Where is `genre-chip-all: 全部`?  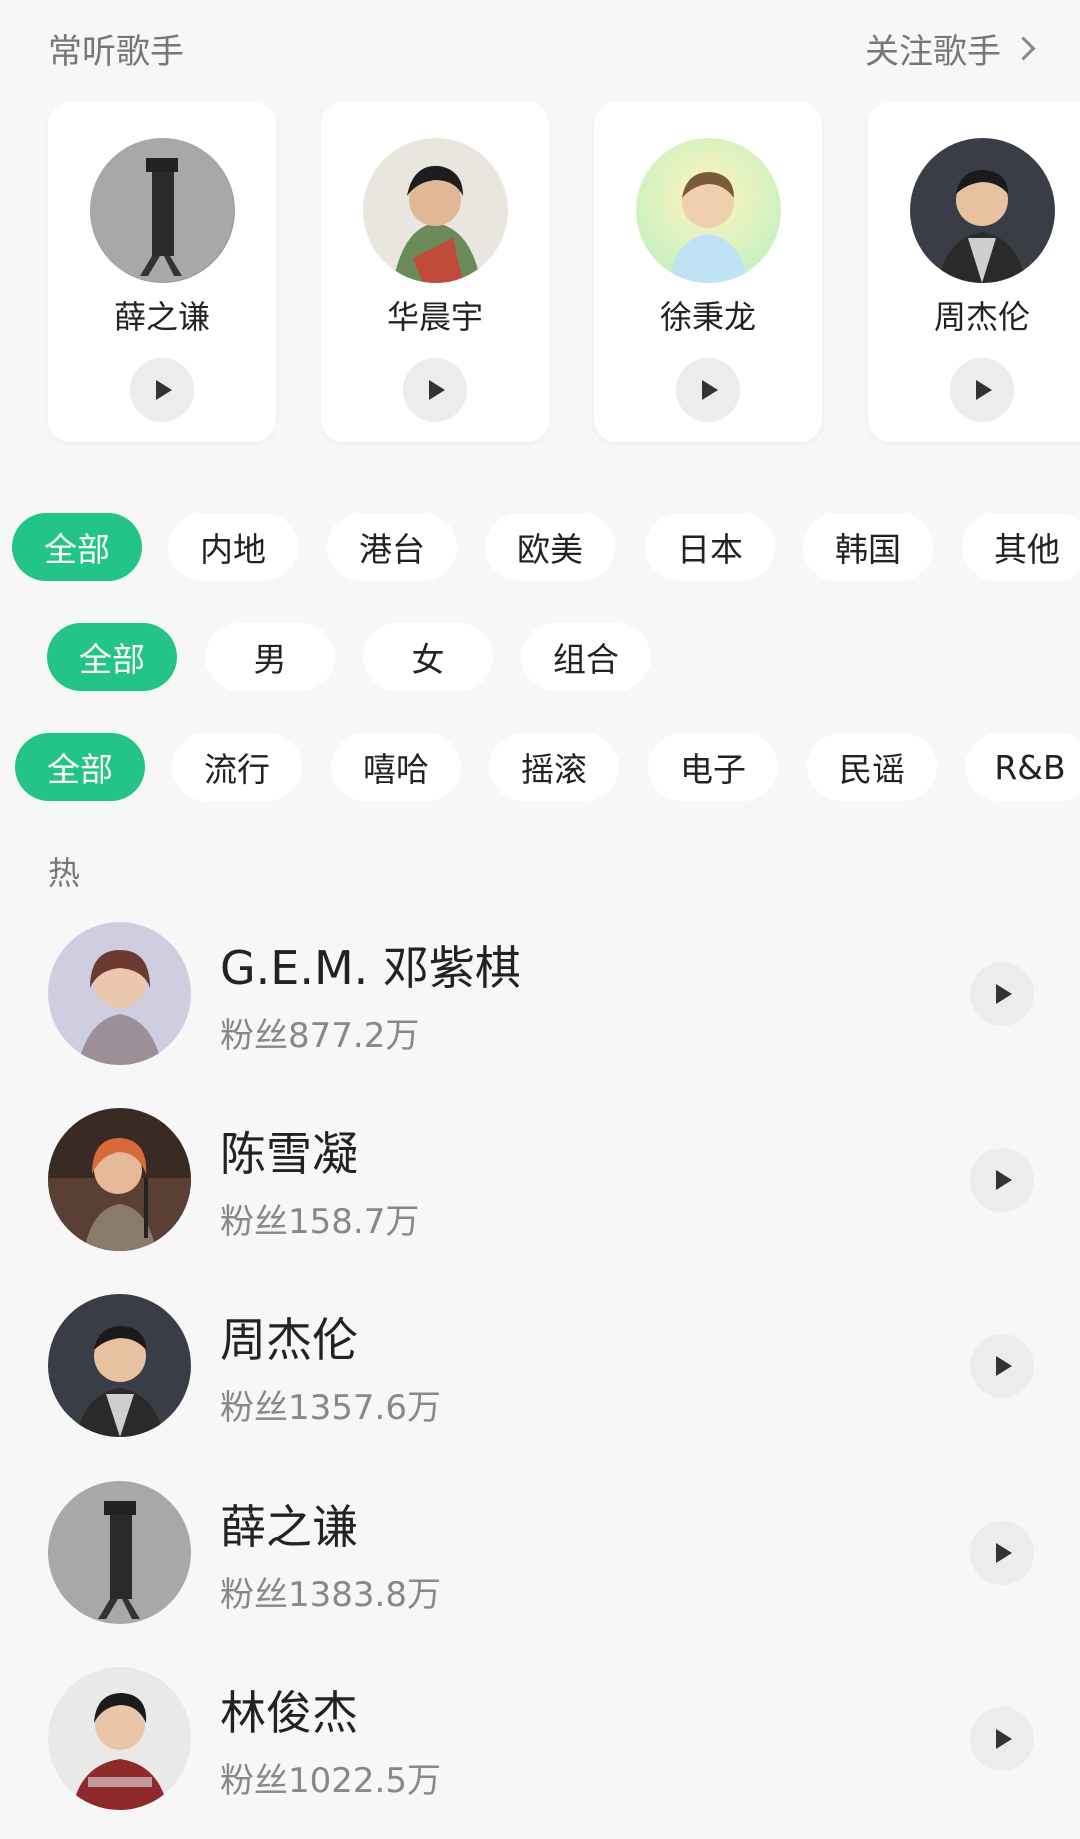 genre-chip-all: 全部 is located at coordinates (80, 767).